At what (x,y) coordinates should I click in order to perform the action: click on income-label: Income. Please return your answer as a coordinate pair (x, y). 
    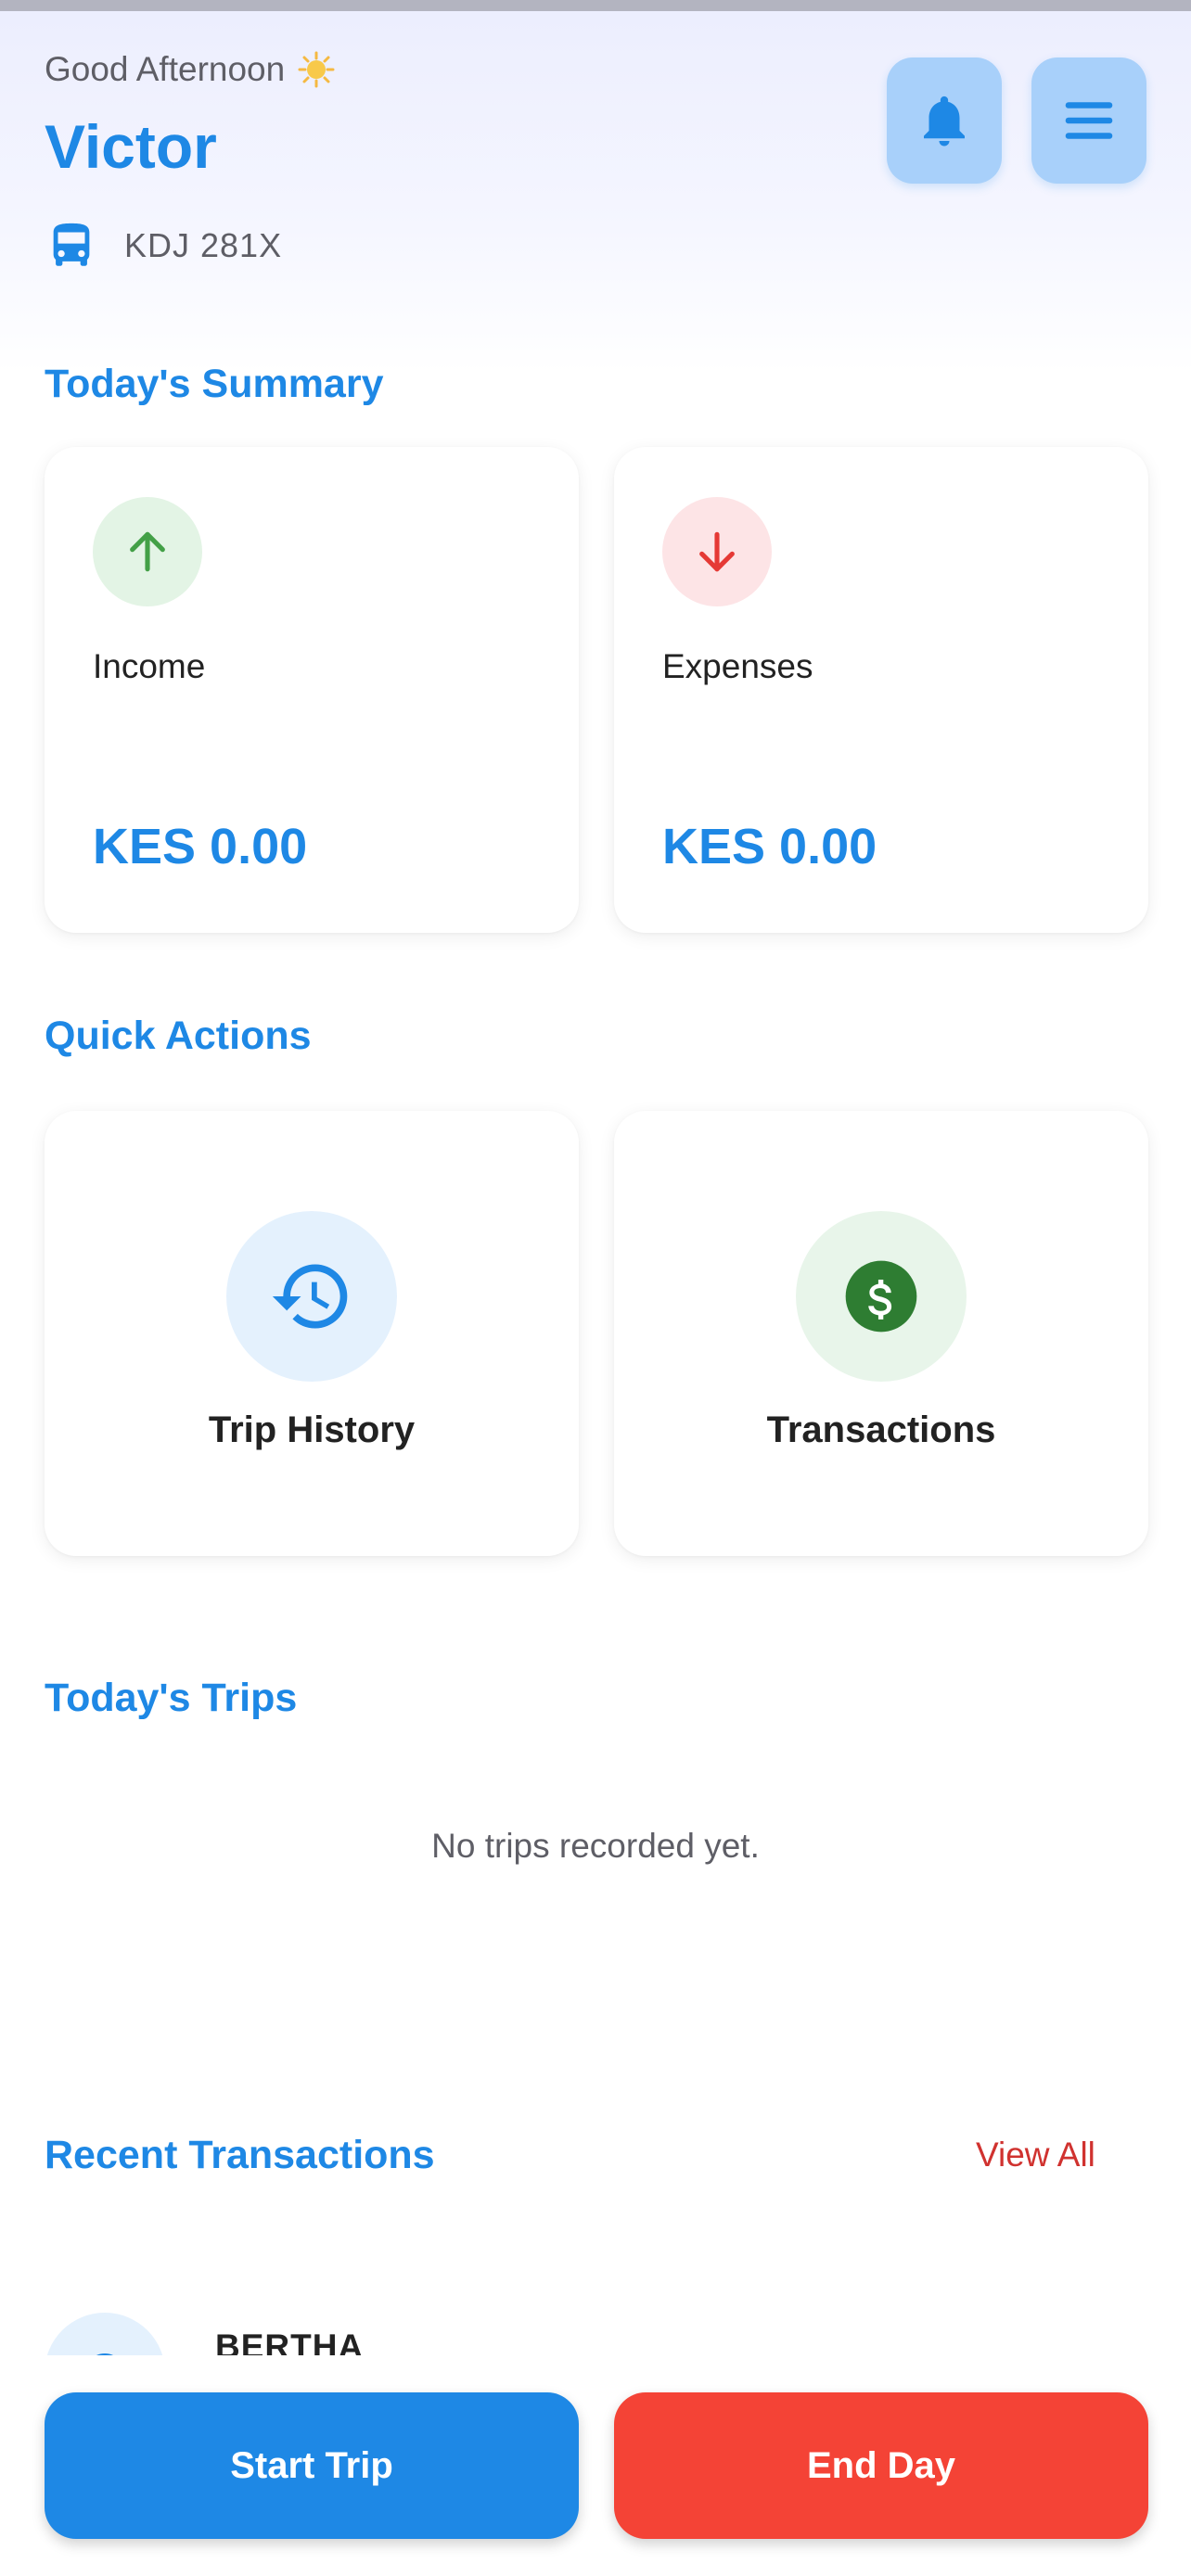
    Looking at the image, I should click on (149, 666).